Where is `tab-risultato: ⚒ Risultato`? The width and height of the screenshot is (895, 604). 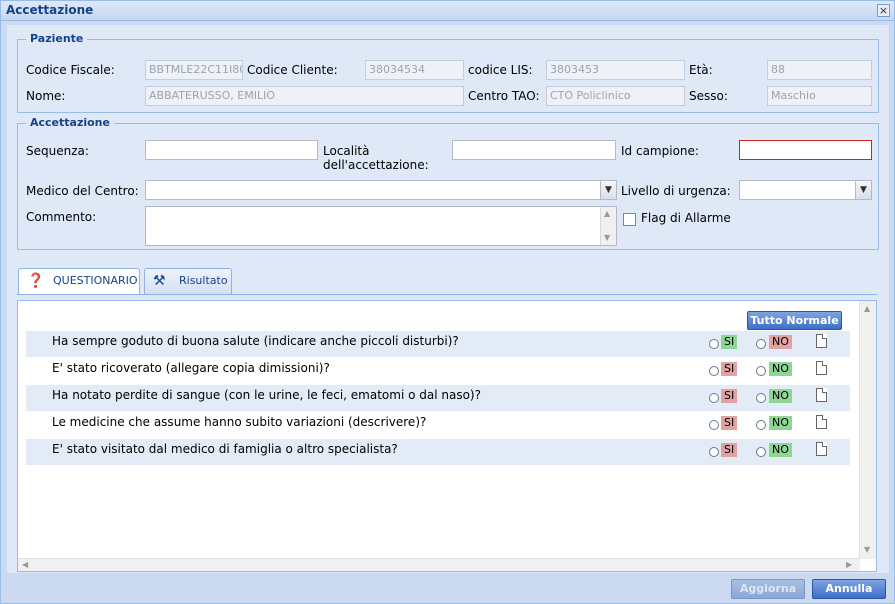
tab-risultato: ⚒ Risultato is located at coordinates (188, 281).